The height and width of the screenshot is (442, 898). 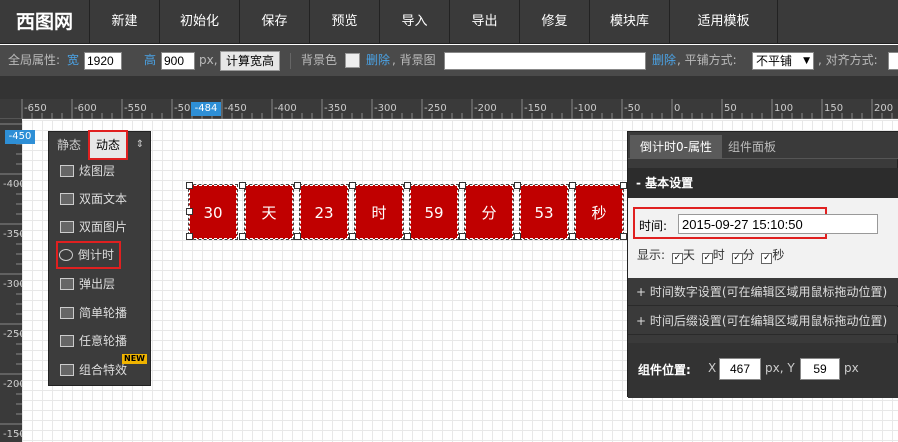 What do you see at coordinates (489, 212) in the screenshot?
I see `countdown-minutes-suffix: 分` at bounding box center [489, 212].